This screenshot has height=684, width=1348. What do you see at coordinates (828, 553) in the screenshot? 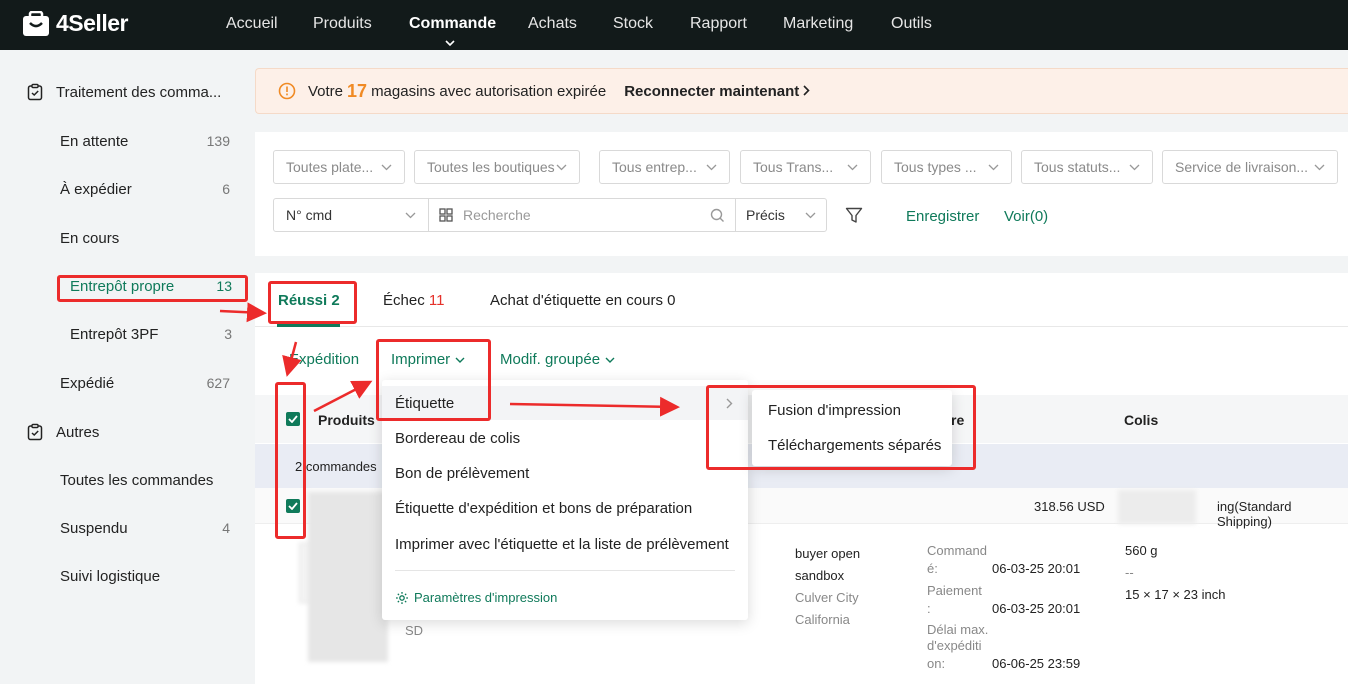
I see `customer-name: buyer open` at bounding box center [828, 553].